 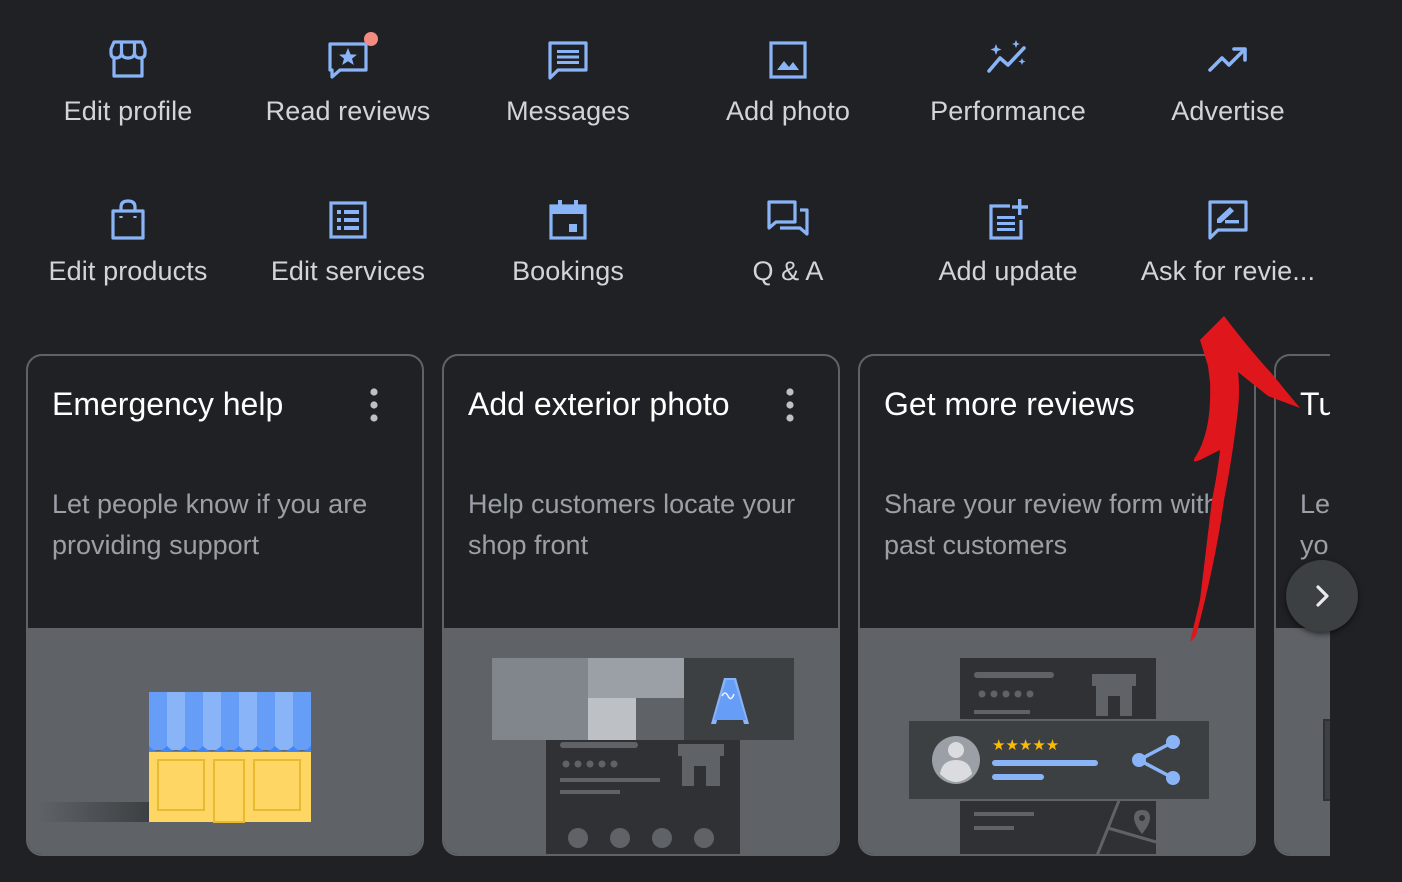 I want to click on photo-icon, so click(x=788, y=60).